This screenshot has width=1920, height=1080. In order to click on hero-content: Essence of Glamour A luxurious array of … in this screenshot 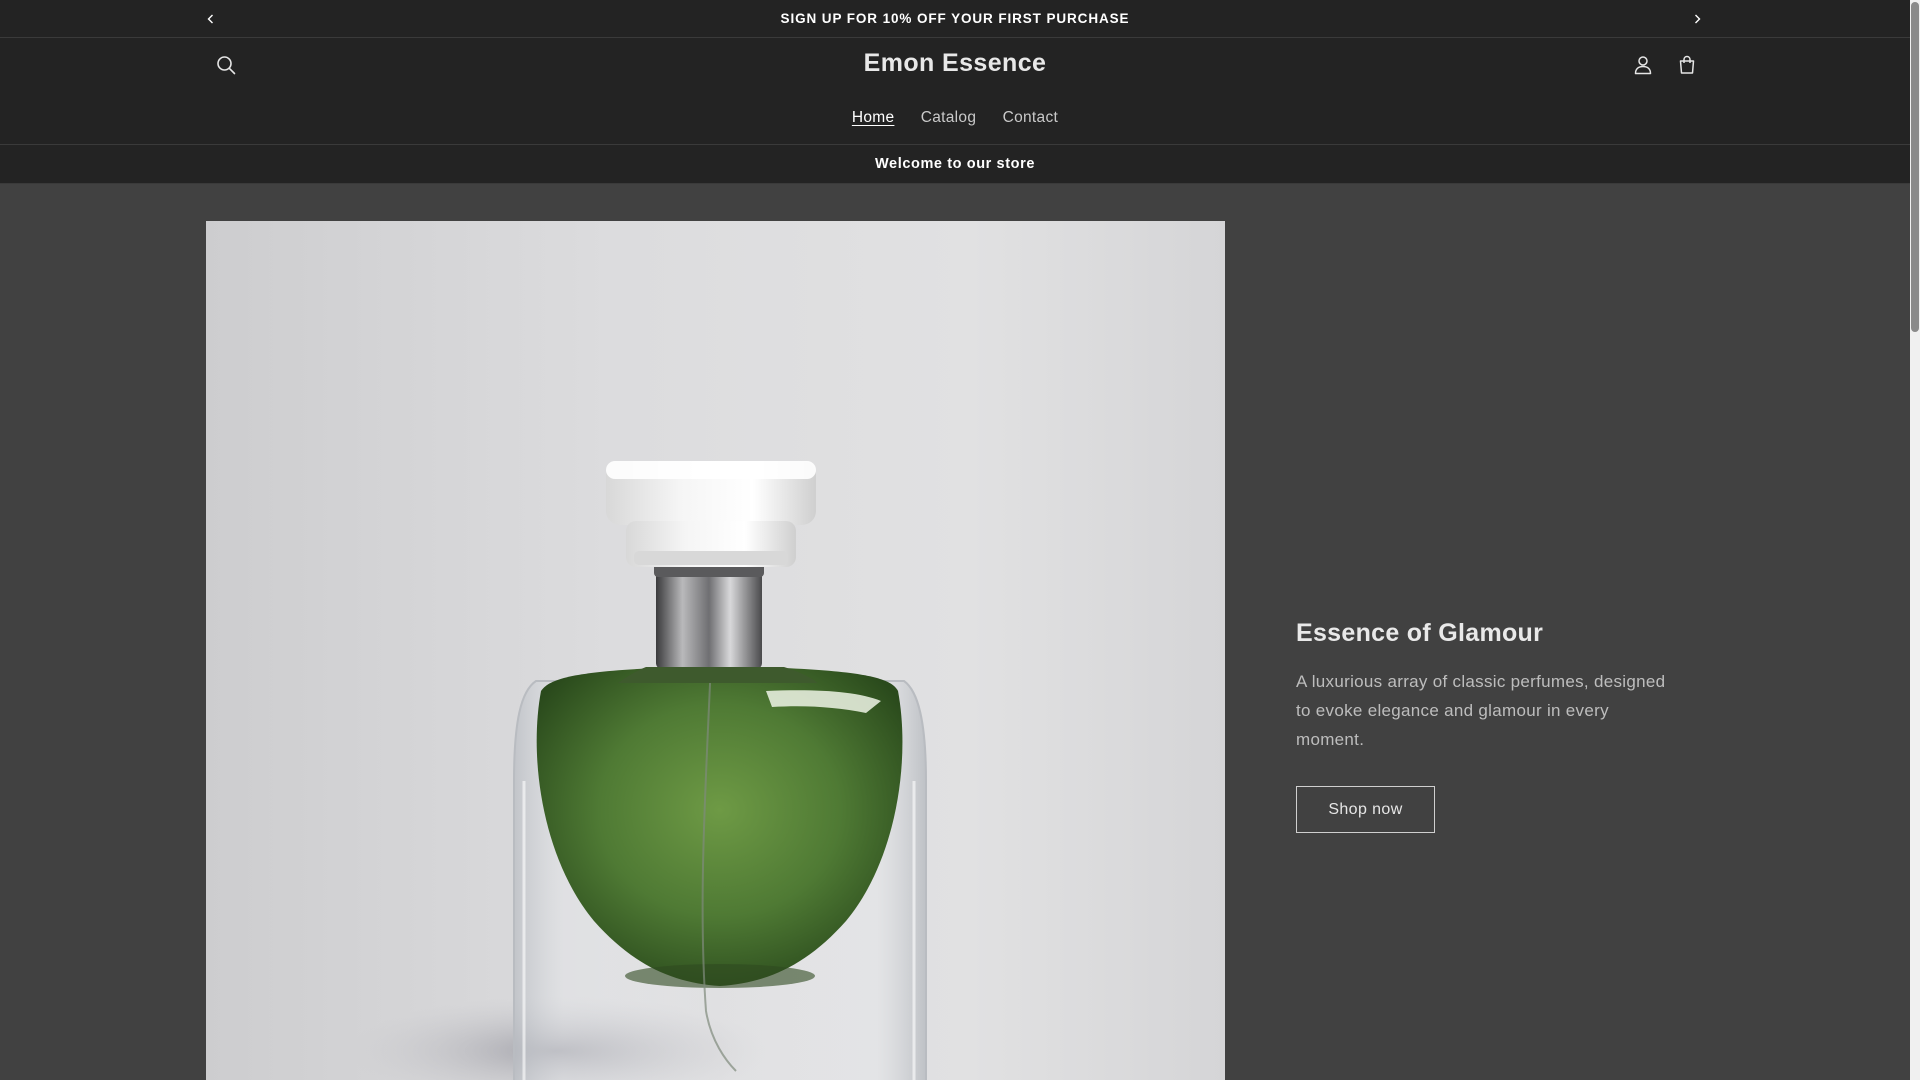, I will do `click(1486, 725)`.